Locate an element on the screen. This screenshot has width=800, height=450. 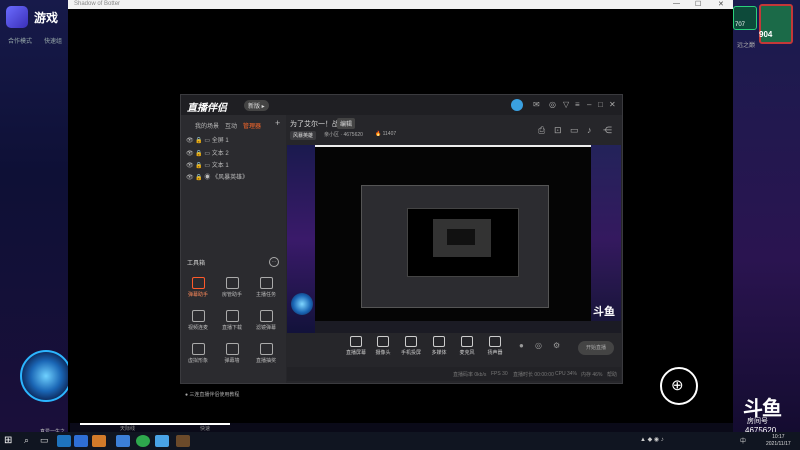
tab-manager: 管理器 is located at coordinates (252, 125).